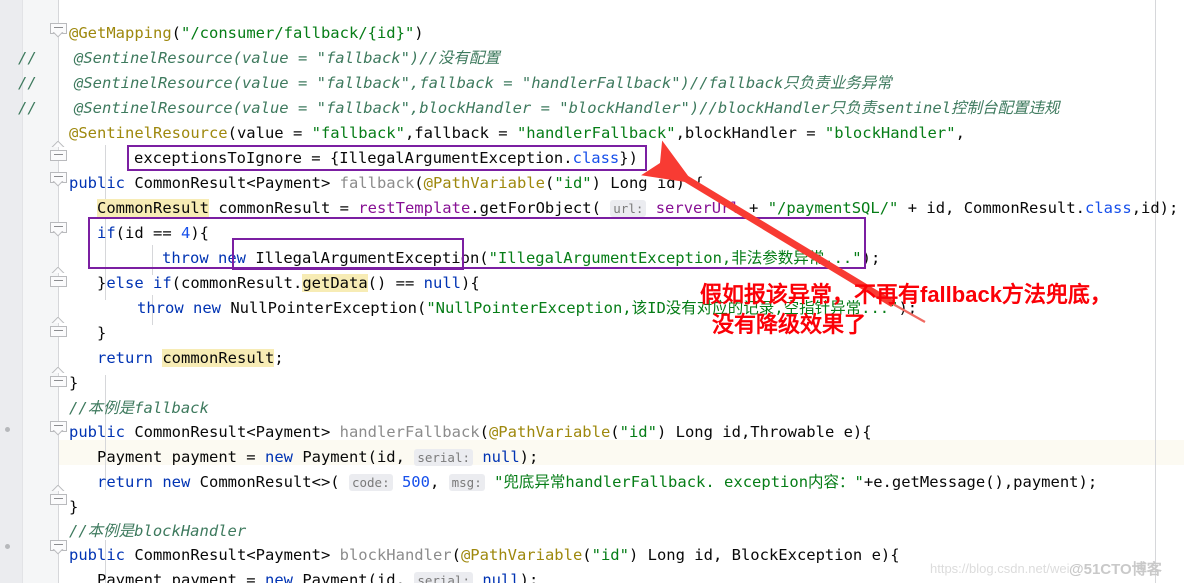 The height and width of the screenshot is (583, 1184). Describe the element at coordinates (73, 383) in the screenshot. I see `code-line-15: }` at that location.